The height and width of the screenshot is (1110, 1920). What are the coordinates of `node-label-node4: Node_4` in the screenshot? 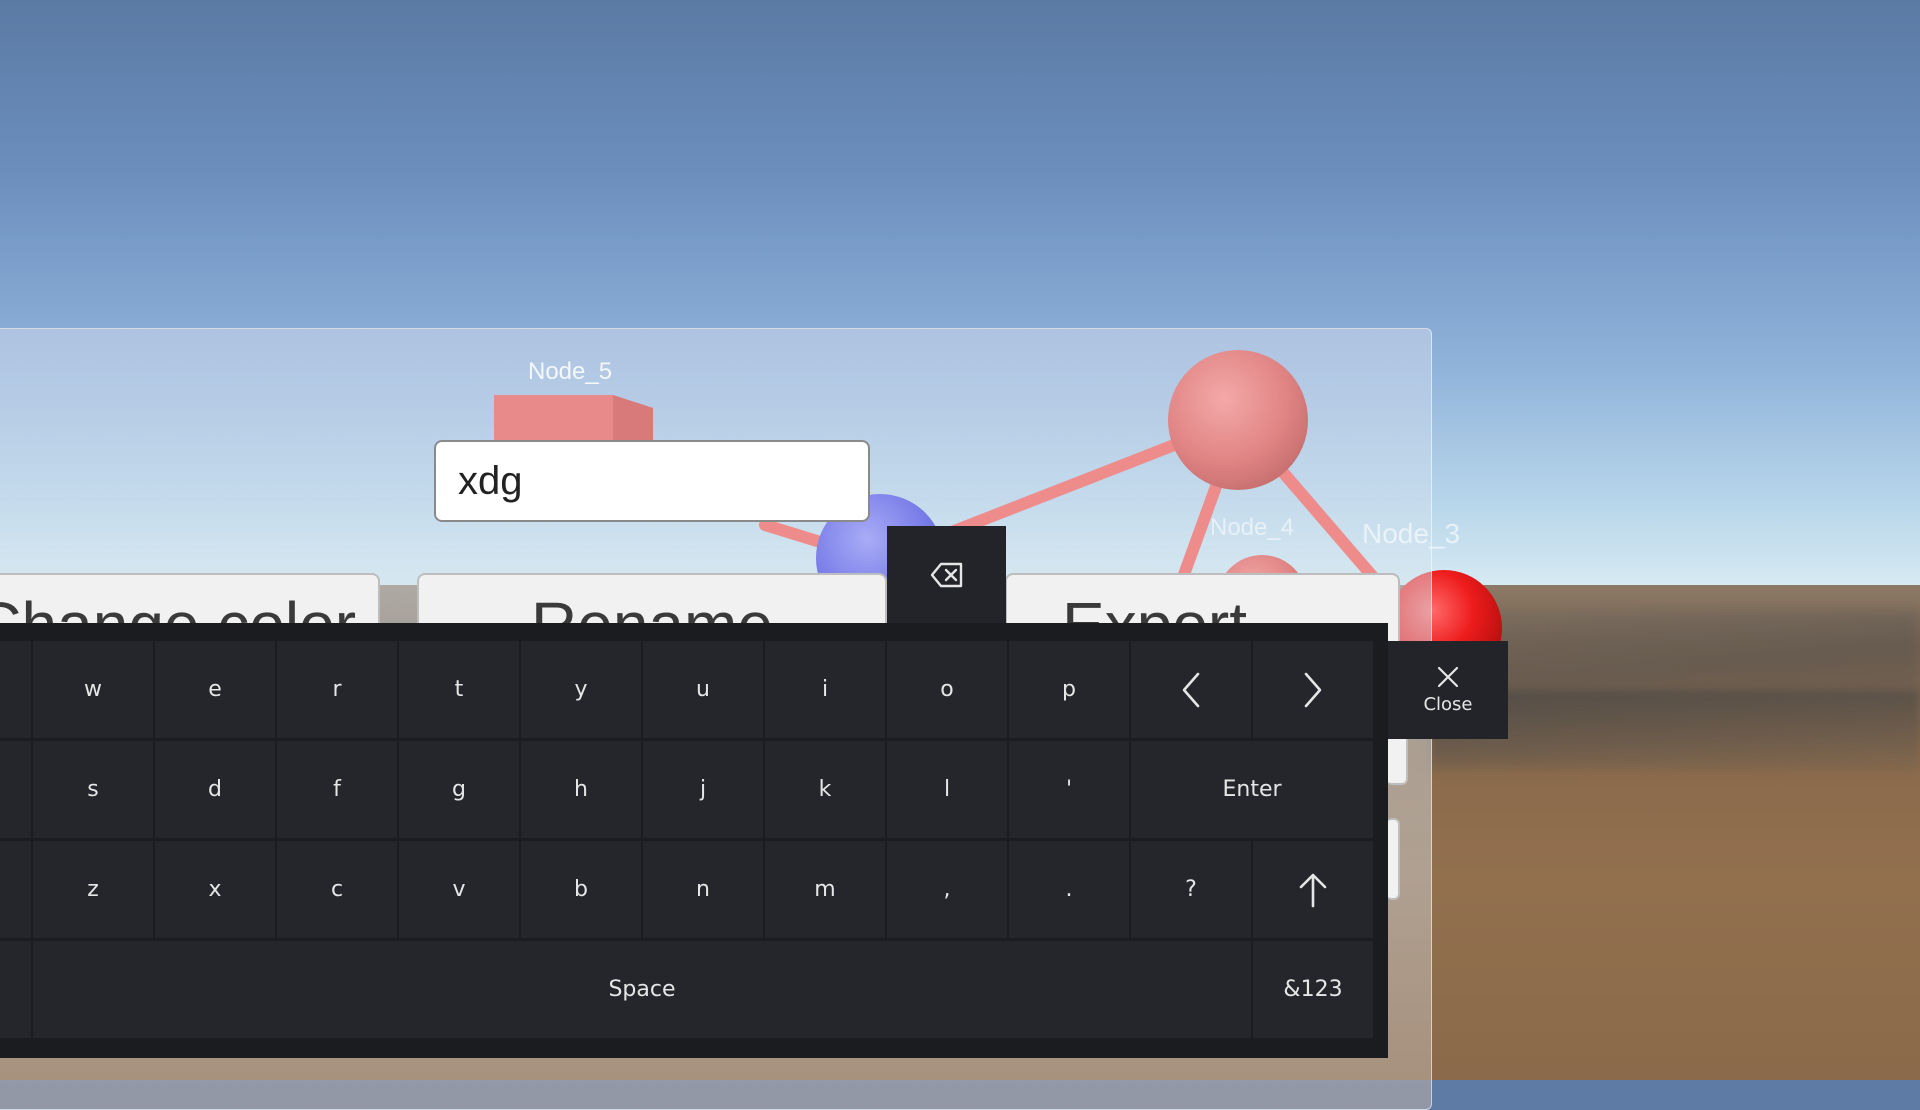 It's located at (1252, 527).